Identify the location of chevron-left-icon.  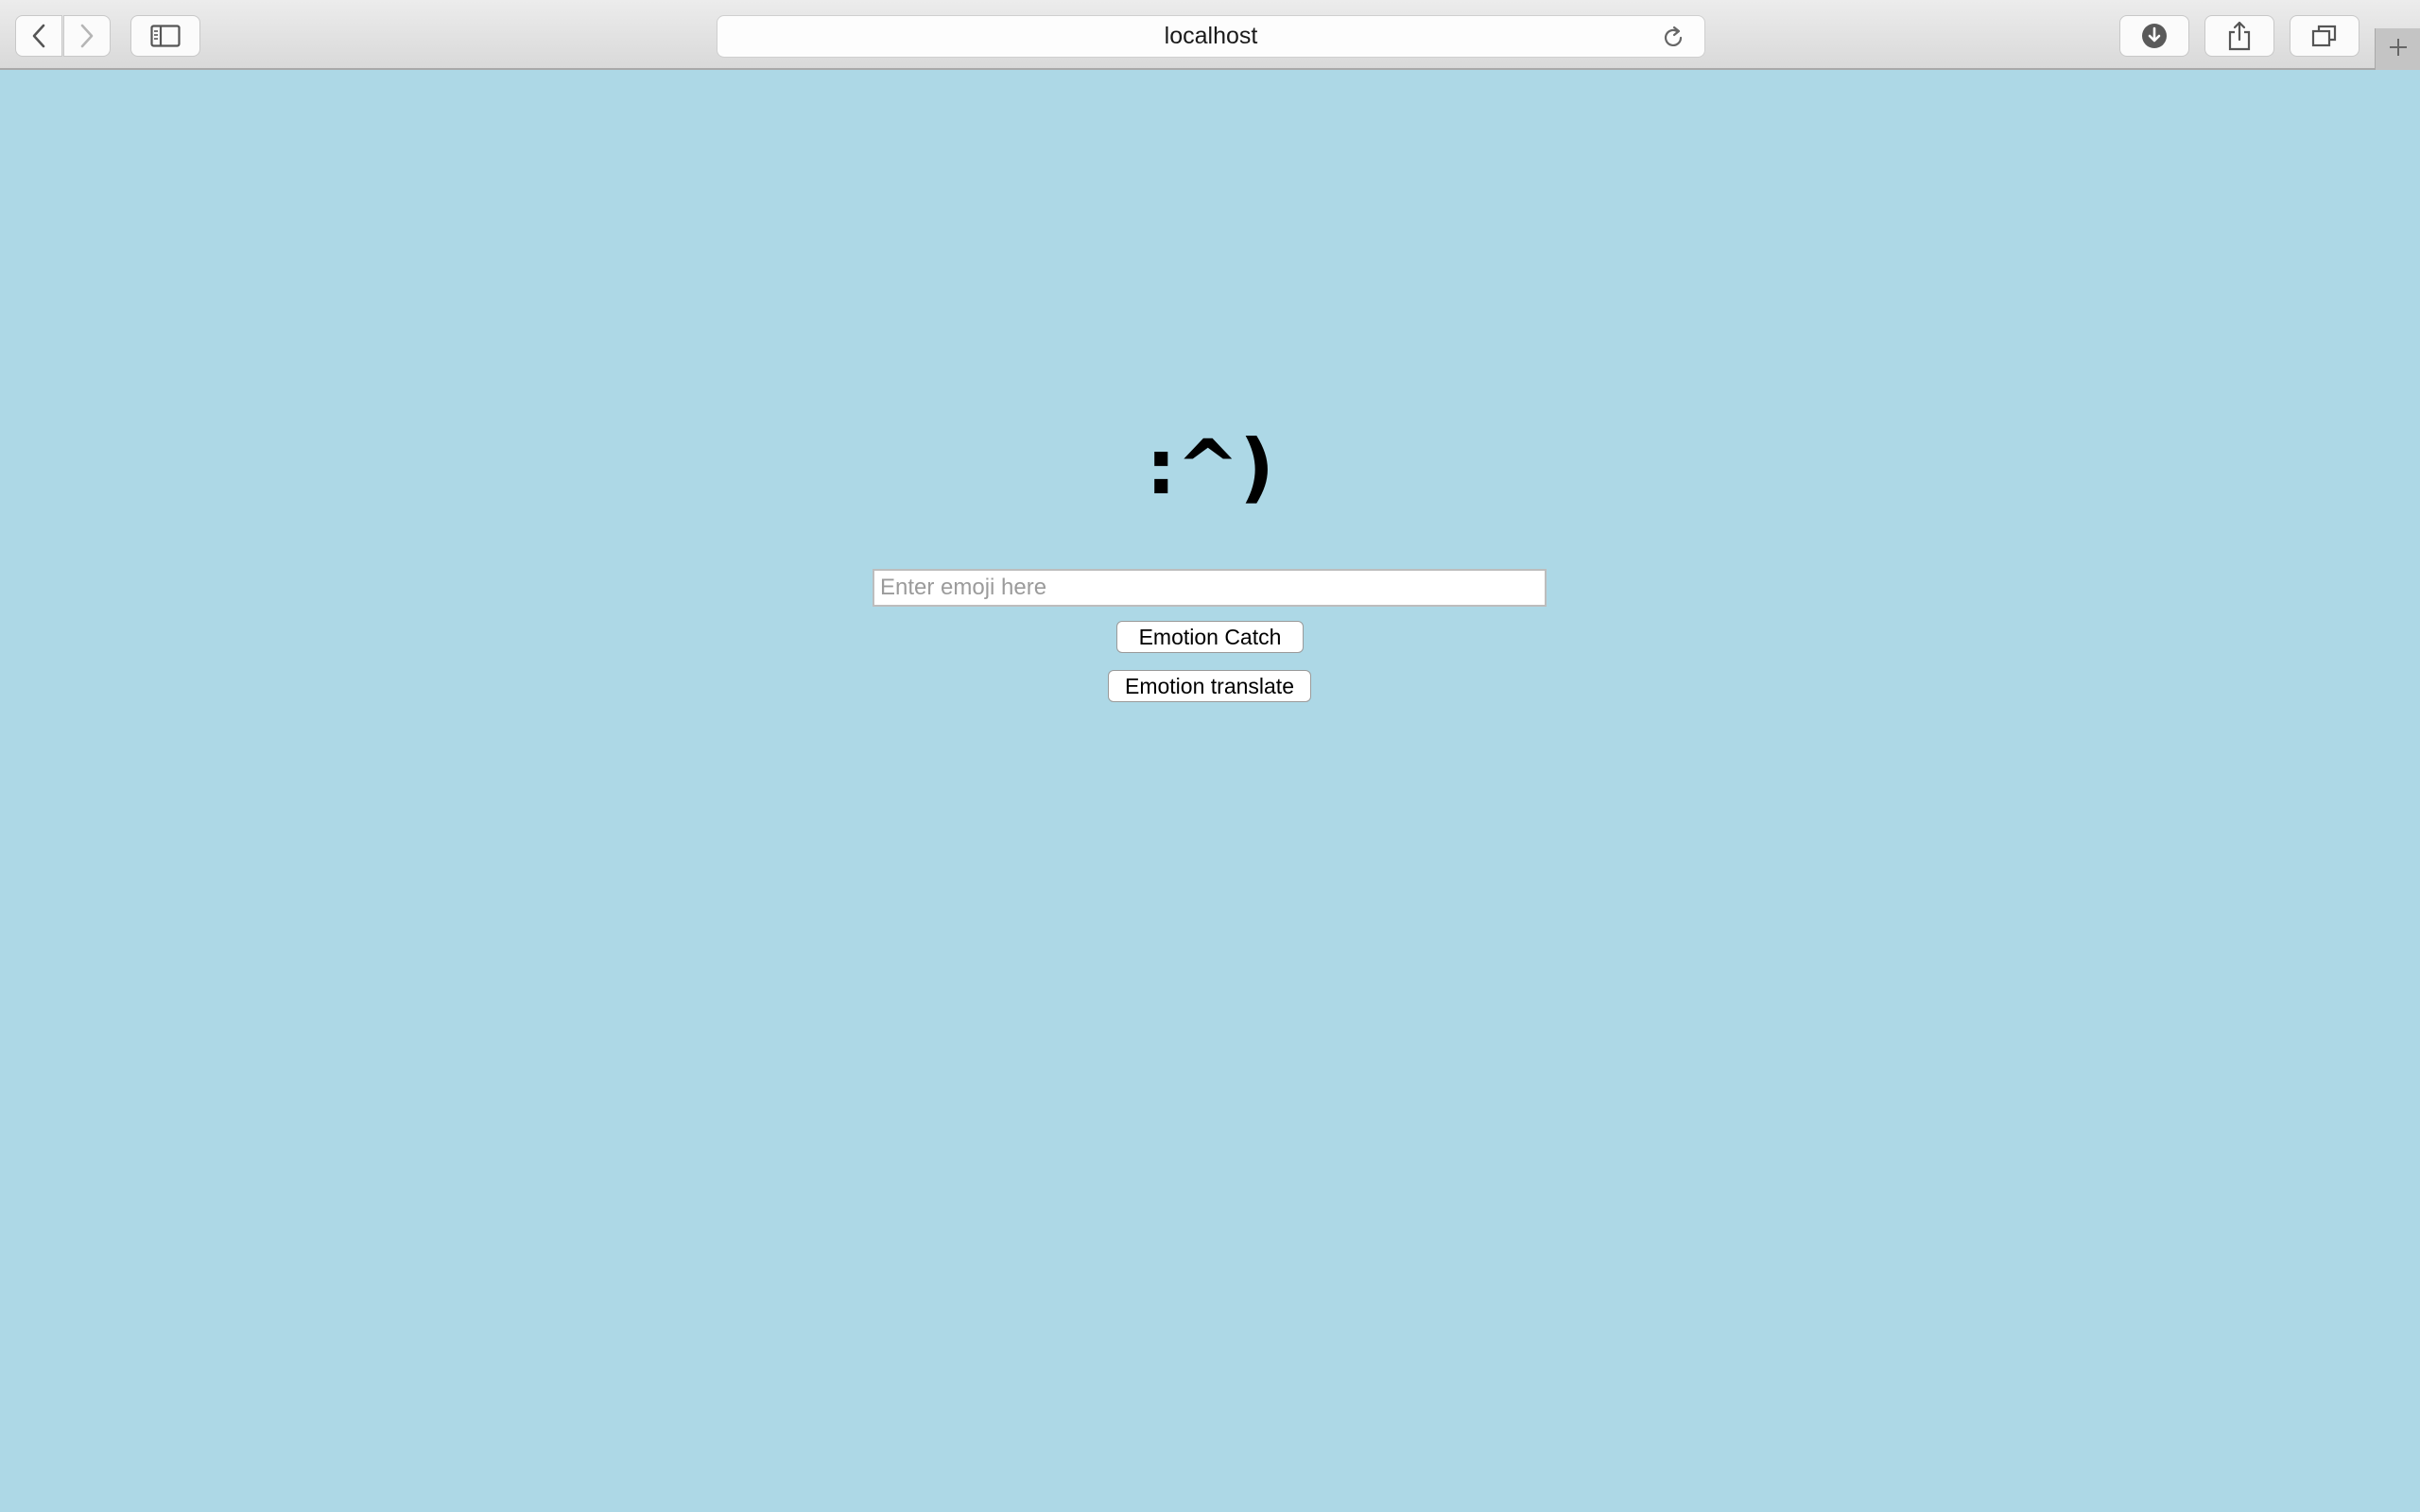
(38, 36).